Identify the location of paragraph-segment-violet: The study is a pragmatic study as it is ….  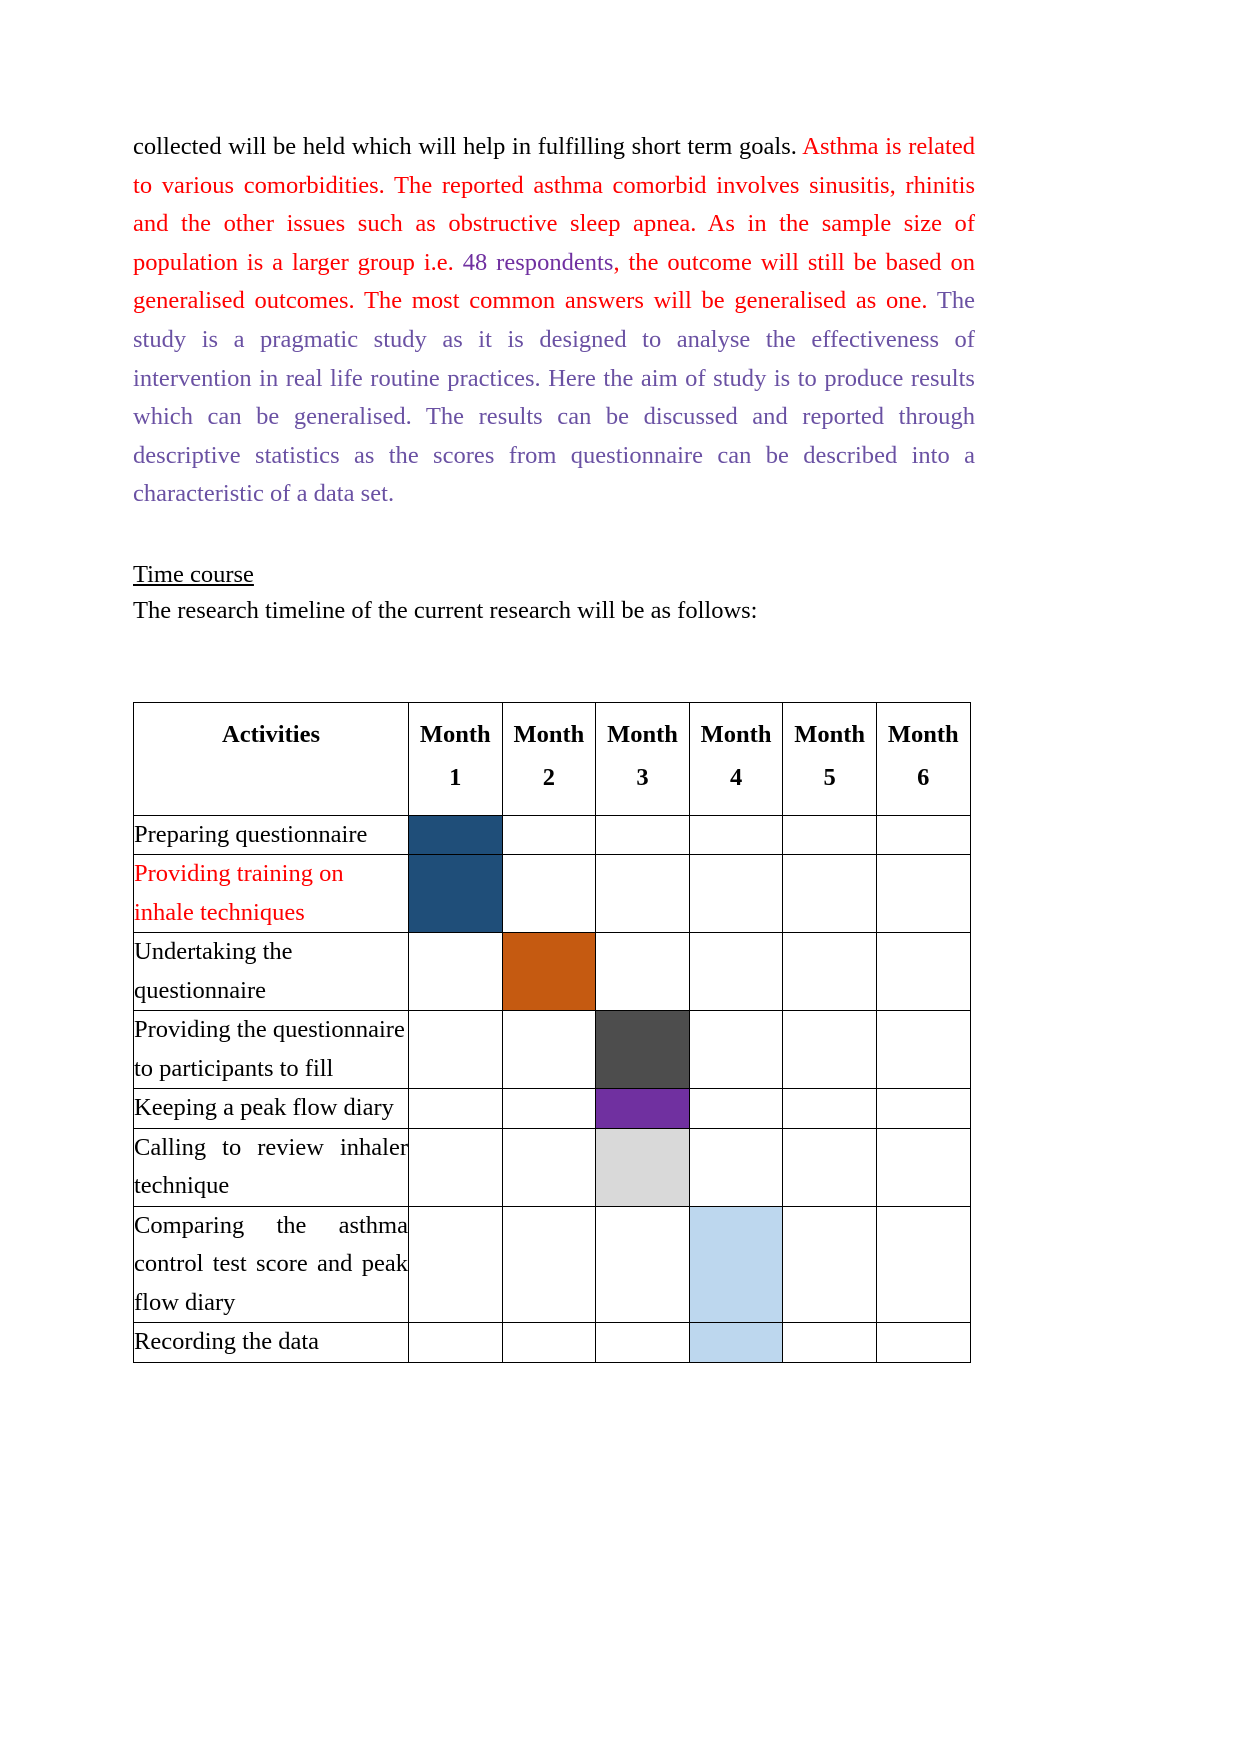
(554, 397).